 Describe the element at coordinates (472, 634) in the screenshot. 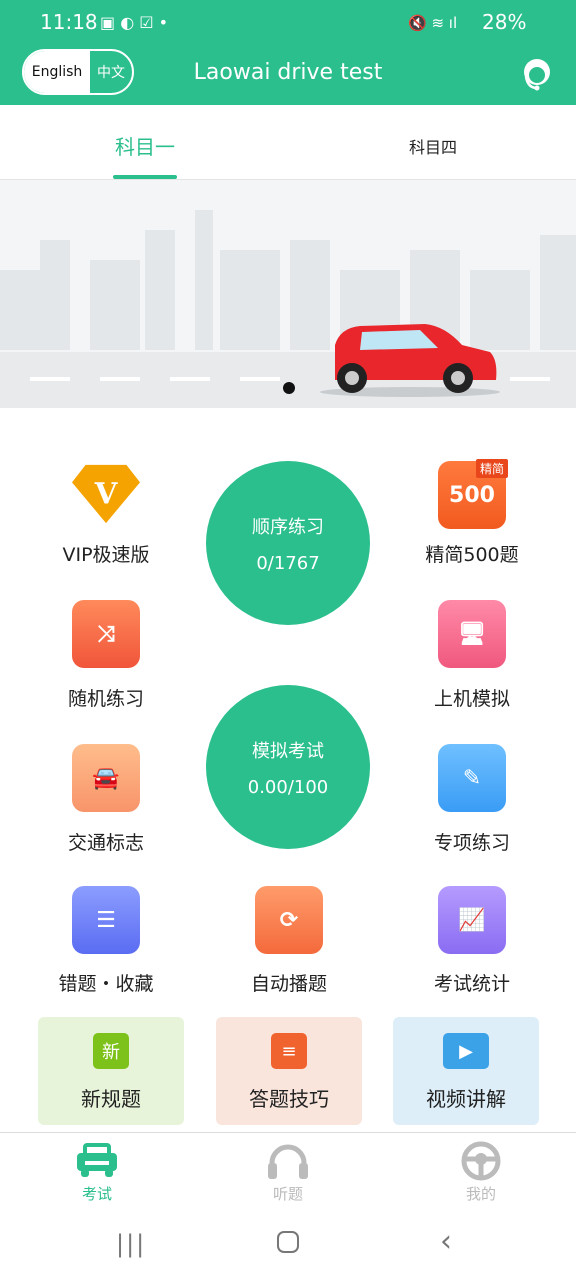

I see `monitor-icon: 🖥` at that location.